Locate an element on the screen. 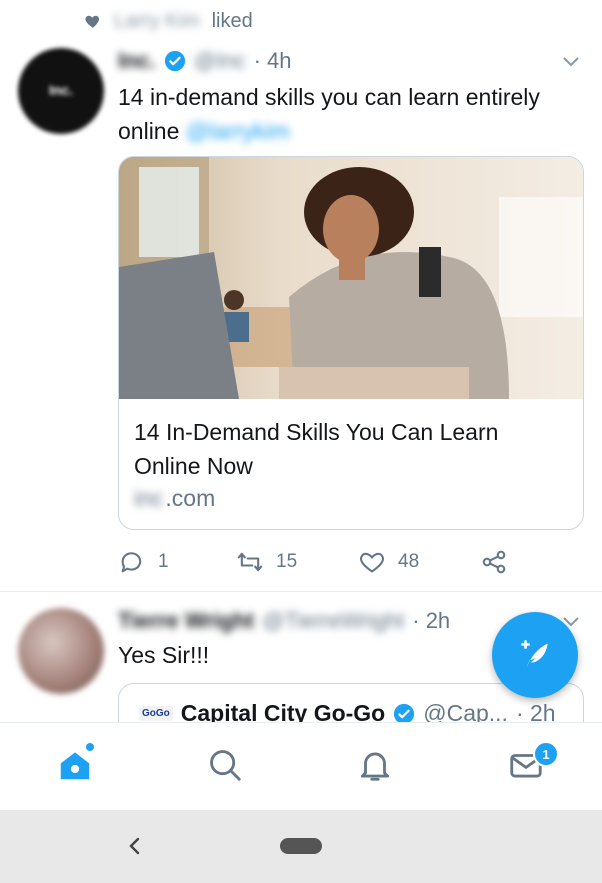 This screenshot has width=602, height=883. compose-tweet-button is located at coordinates (535, 655).